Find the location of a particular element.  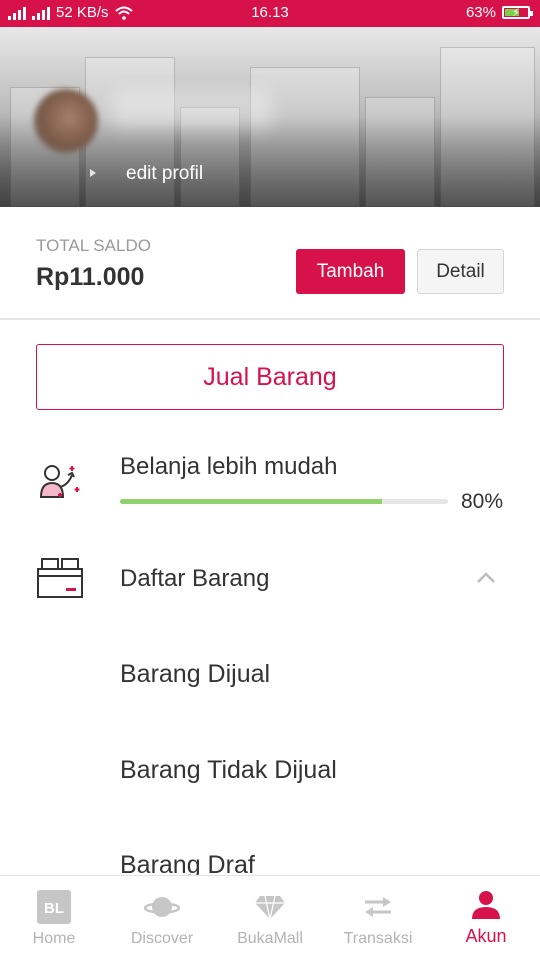

svg-text: BL is located at coordinates (54, 908).